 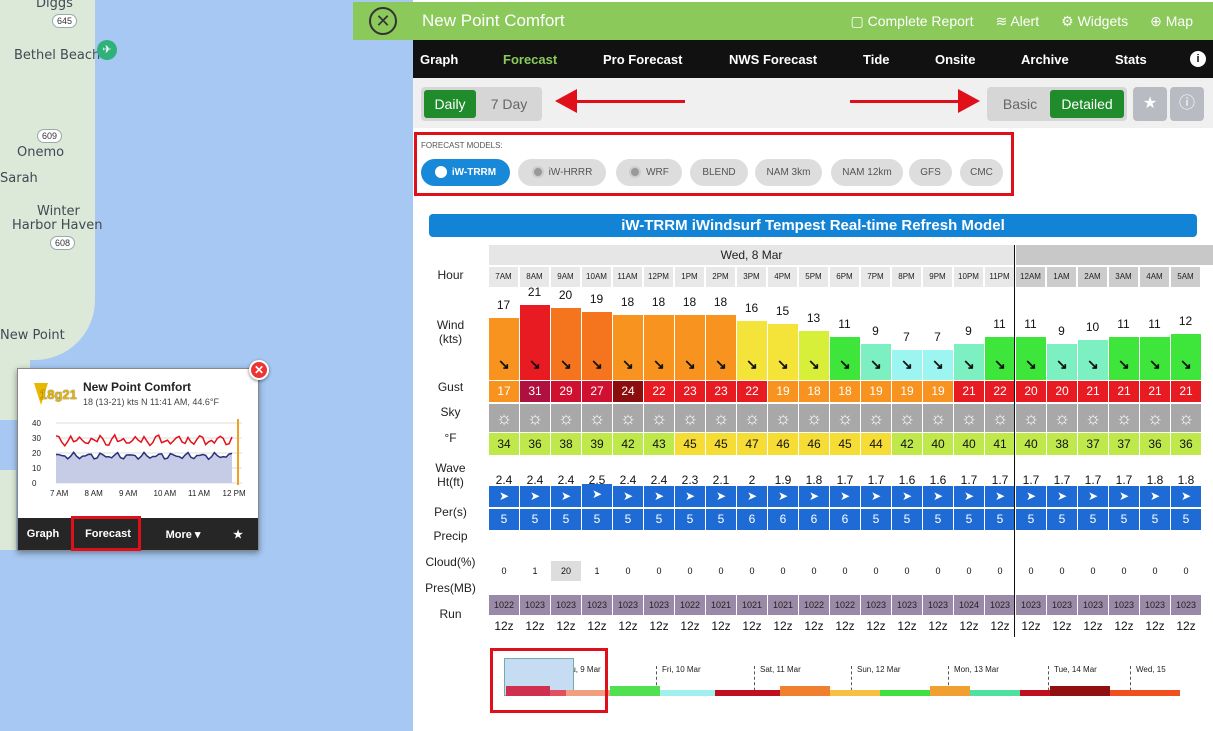 I want to click on alert-link: ≋ Alert, so click(x=1017, y=21).